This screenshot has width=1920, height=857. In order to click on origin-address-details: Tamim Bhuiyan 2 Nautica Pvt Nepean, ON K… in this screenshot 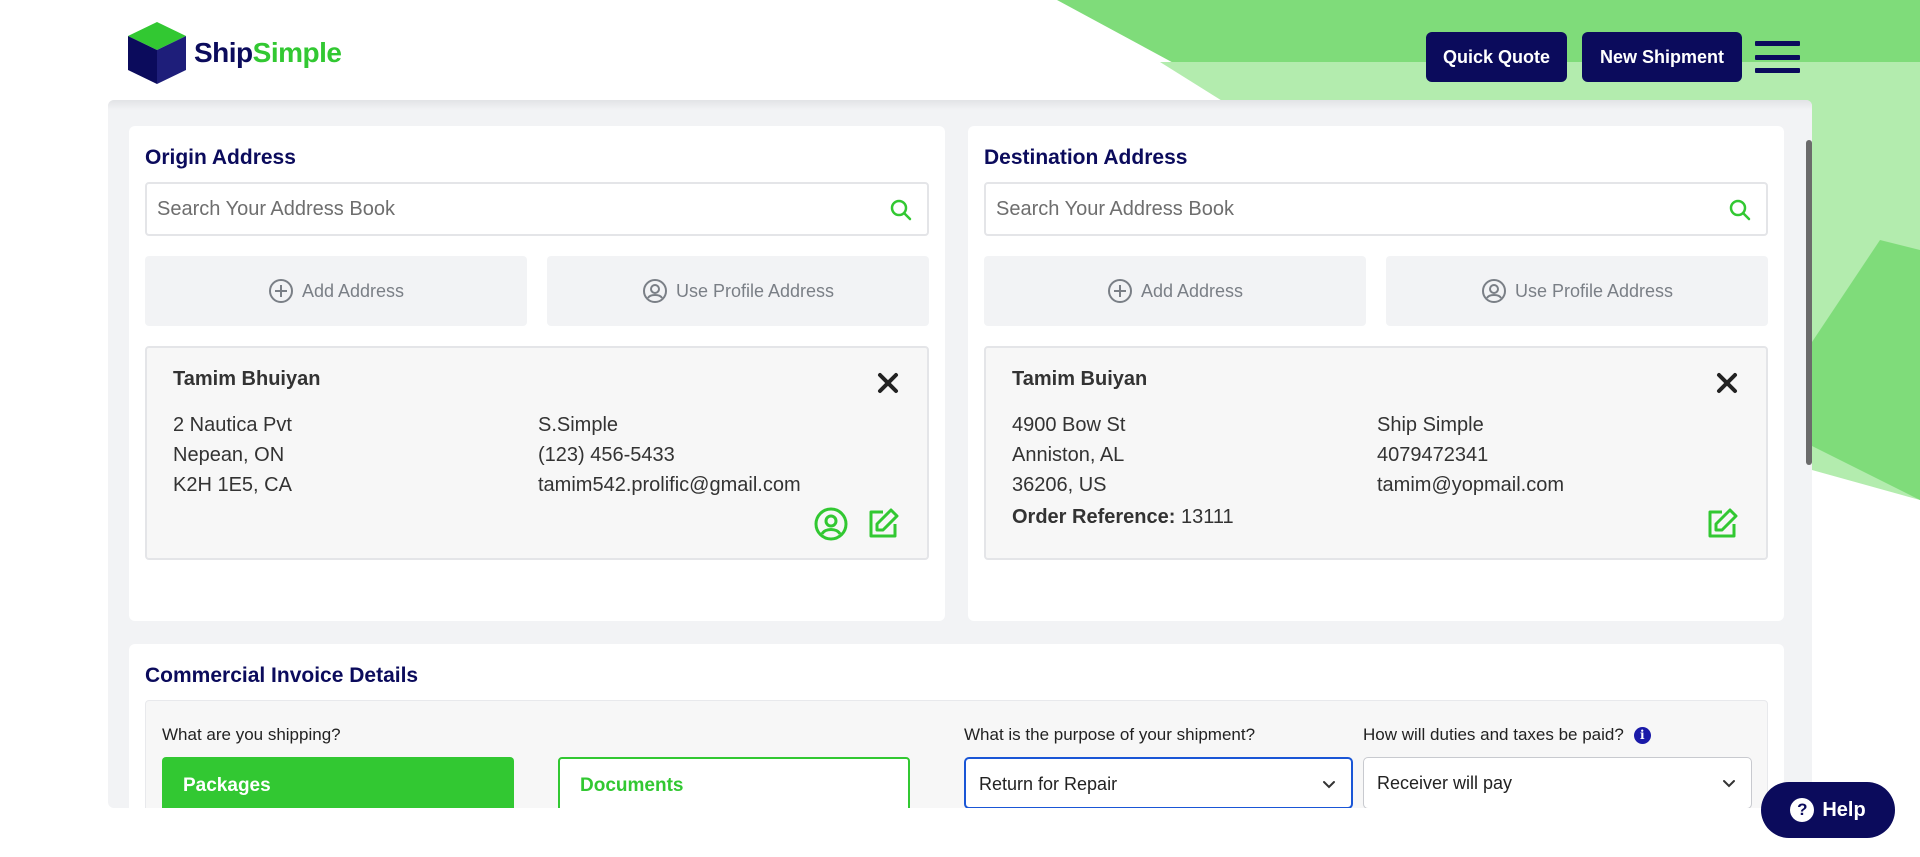, I will do `click(537, 453)`.